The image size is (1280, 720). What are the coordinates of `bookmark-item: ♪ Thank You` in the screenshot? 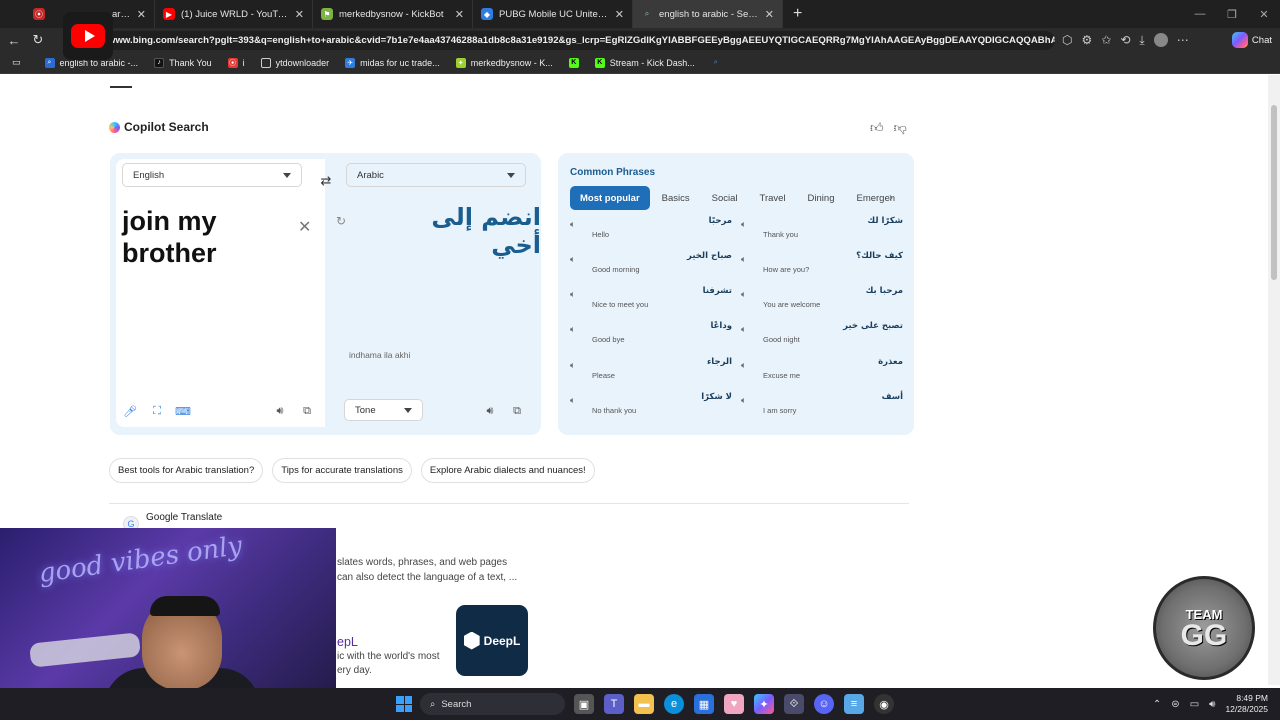 It's located at (183, 62).